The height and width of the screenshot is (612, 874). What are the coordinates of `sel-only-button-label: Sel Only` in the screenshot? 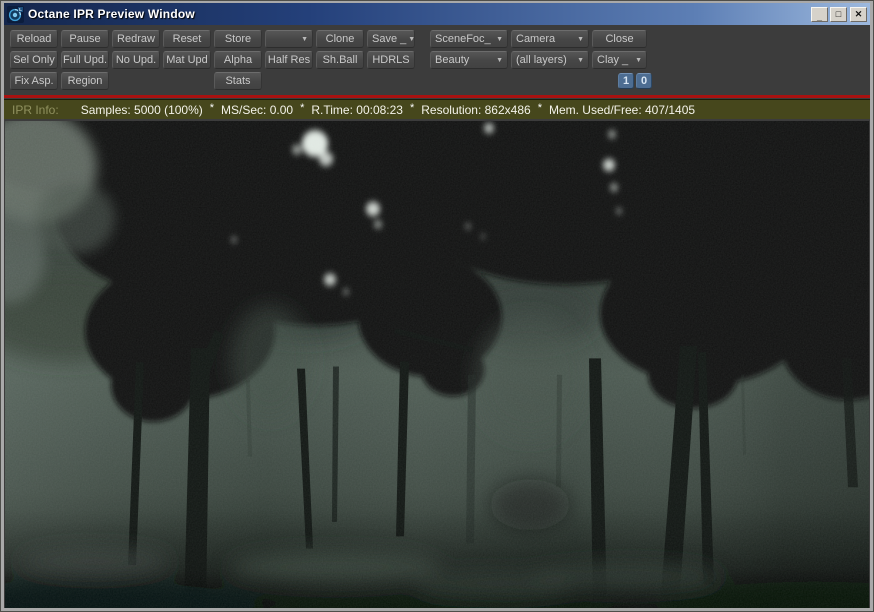 It's located at (34, 60).